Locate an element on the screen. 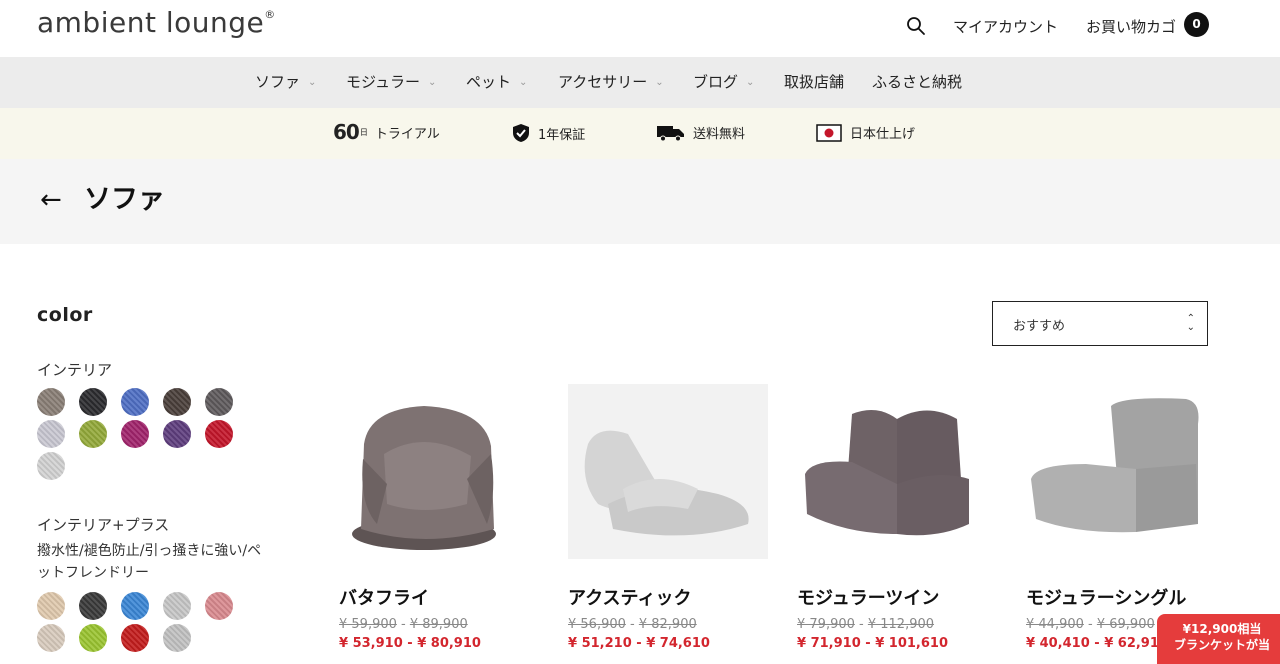 The image size is (1280, 664). nav-label: ソファ is located at coordinates (278, 82).